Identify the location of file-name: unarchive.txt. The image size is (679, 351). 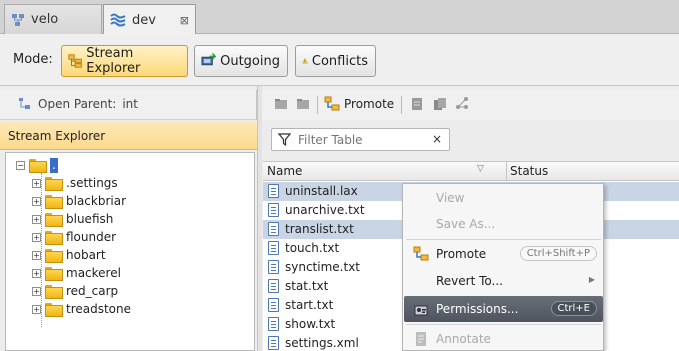
(325, 210).